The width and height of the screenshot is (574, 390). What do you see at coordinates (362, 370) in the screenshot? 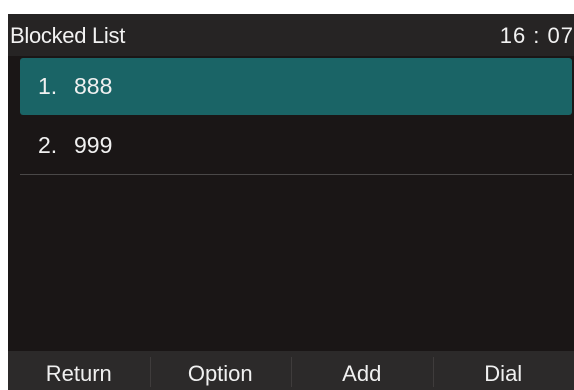
I see `add-button: Add` at bounding box center [362, 370].